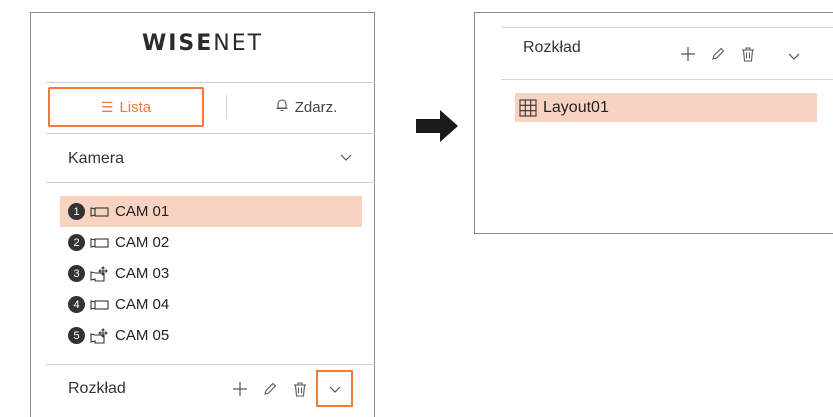 This screenshot has width=833, height=417. Describe the element at coordinates (211, 242) in the screenshot. I see `camera-list-item: 2 CAM 02` at that location.